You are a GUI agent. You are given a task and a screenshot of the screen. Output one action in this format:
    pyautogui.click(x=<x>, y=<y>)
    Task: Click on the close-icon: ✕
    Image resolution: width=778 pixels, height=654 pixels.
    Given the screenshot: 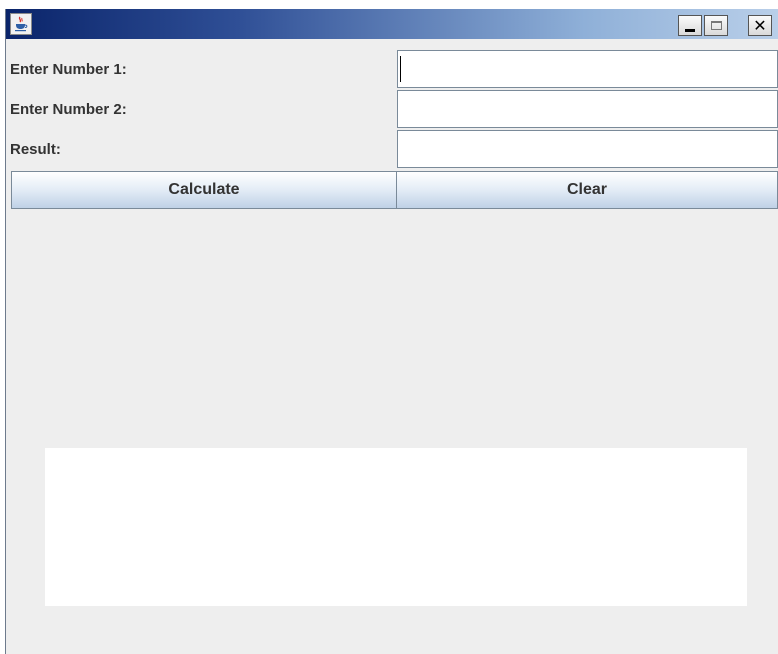 What is the action you would take?
    pyautogui.click(x=760, y=25)
    